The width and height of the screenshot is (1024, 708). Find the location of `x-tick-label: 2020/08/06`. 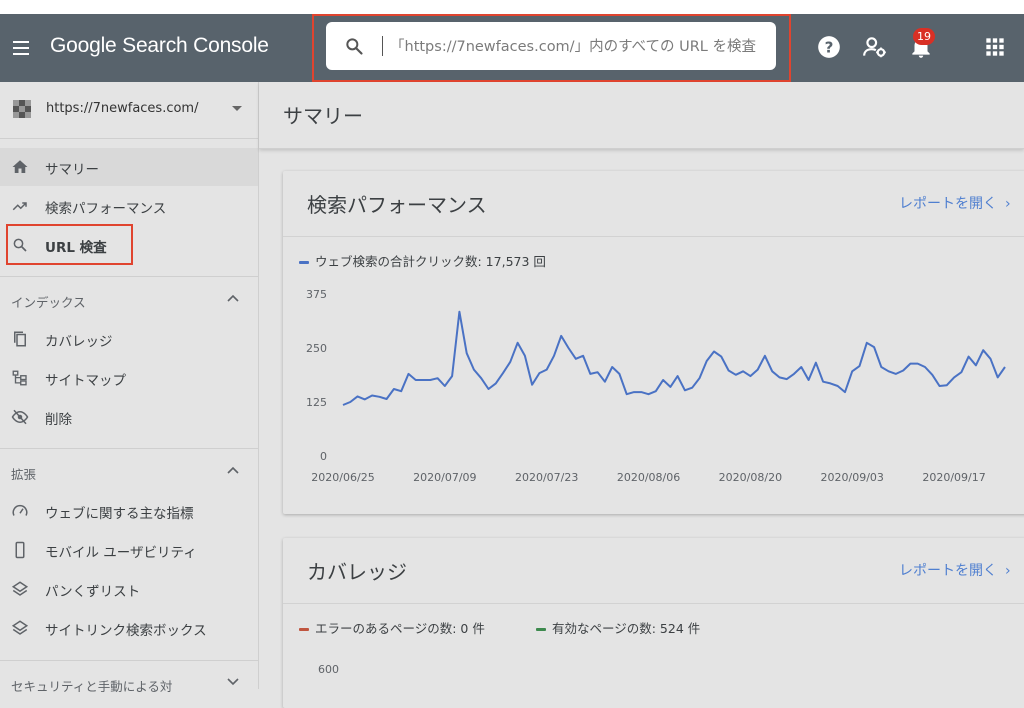

x-tick-label: 2020/08/06 is located at coordinates (648, 477).